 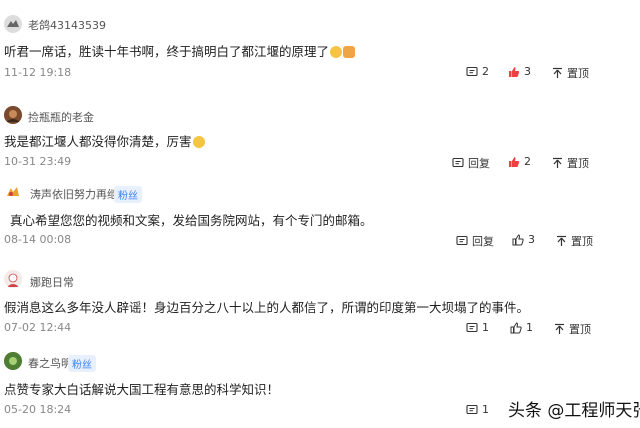 I want to click on like-button: 2, so click(x=519, y=161).